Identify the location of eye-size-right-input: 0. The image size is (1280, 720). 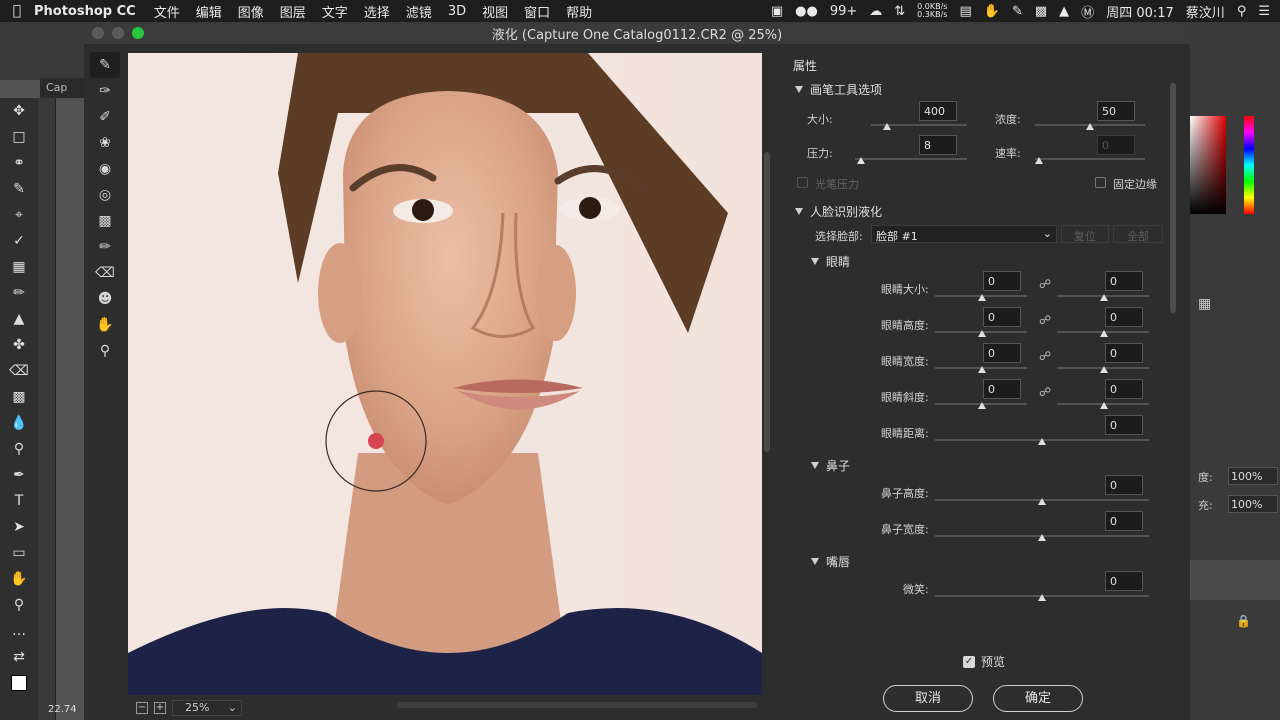
(1124, 281).